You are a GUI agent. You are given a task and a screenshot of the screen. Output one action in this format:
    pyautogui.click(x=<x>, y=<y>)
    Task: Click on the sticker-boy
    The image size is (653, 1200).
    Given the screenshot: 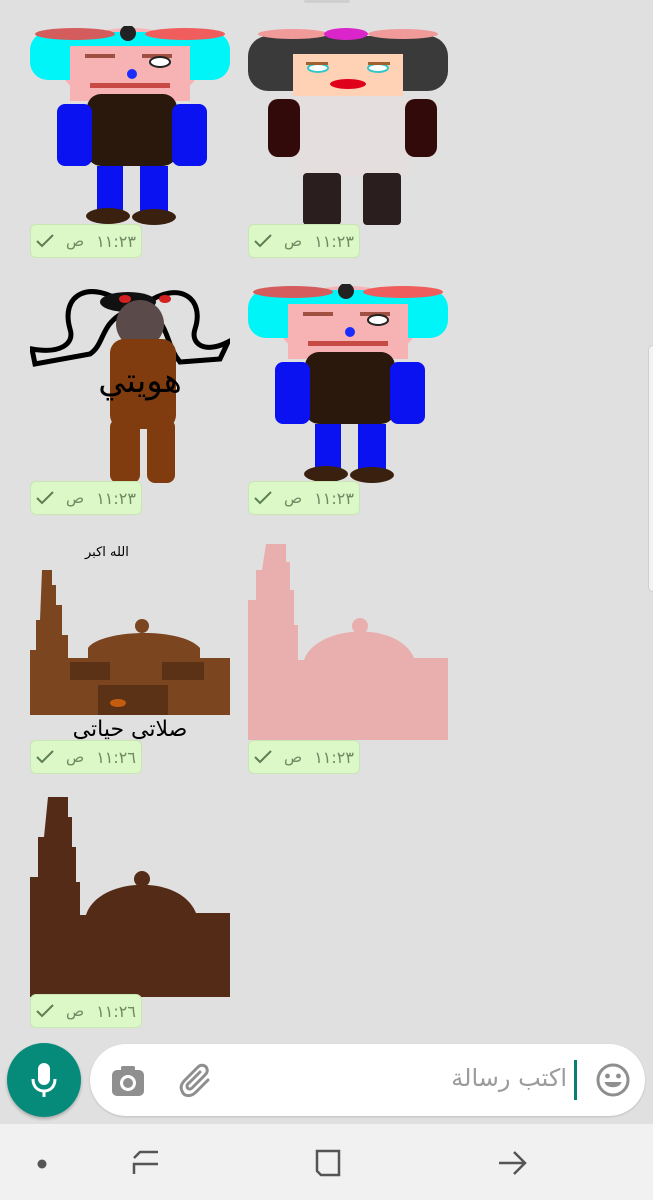 What is the action you would take?
    pyautogui.click(x=130, y=126)
    